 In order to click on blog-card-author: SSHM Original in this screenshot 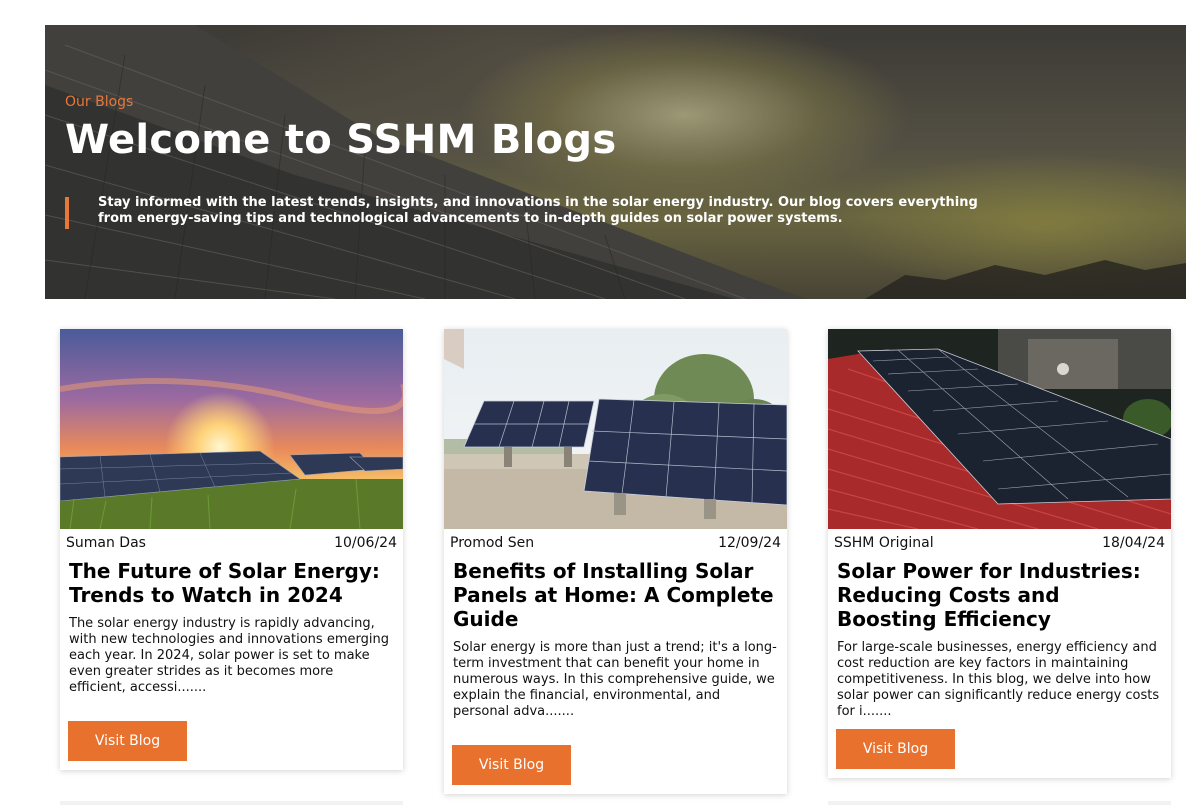, I will do `click(884, 543)`.